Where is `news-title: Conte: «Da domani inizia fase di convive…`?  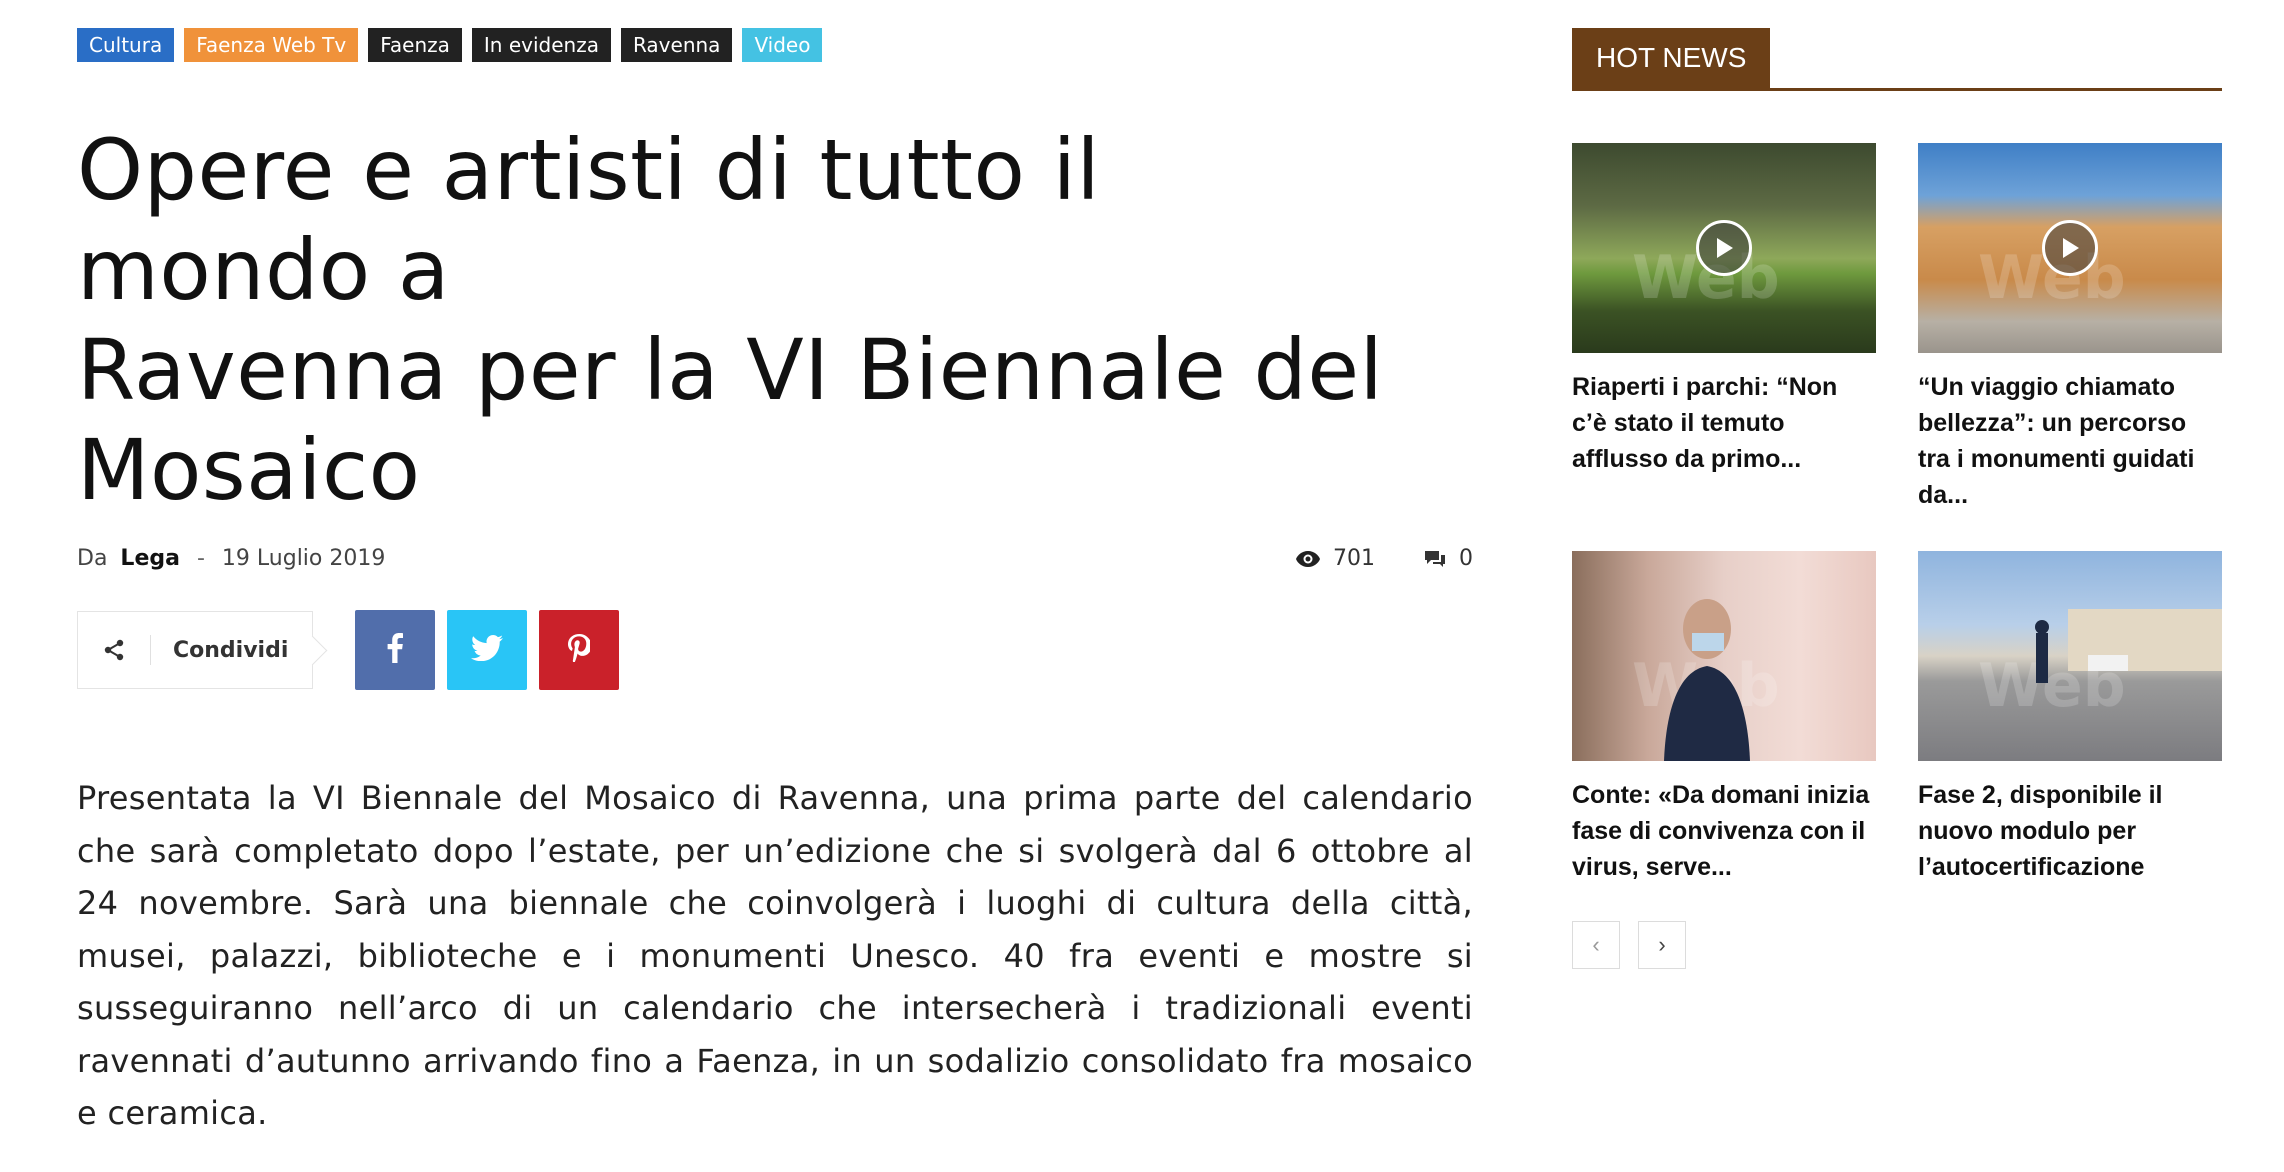
news-title: Conte: «Da domani inizia fase di convive… is located at coordinates (1724, 831).